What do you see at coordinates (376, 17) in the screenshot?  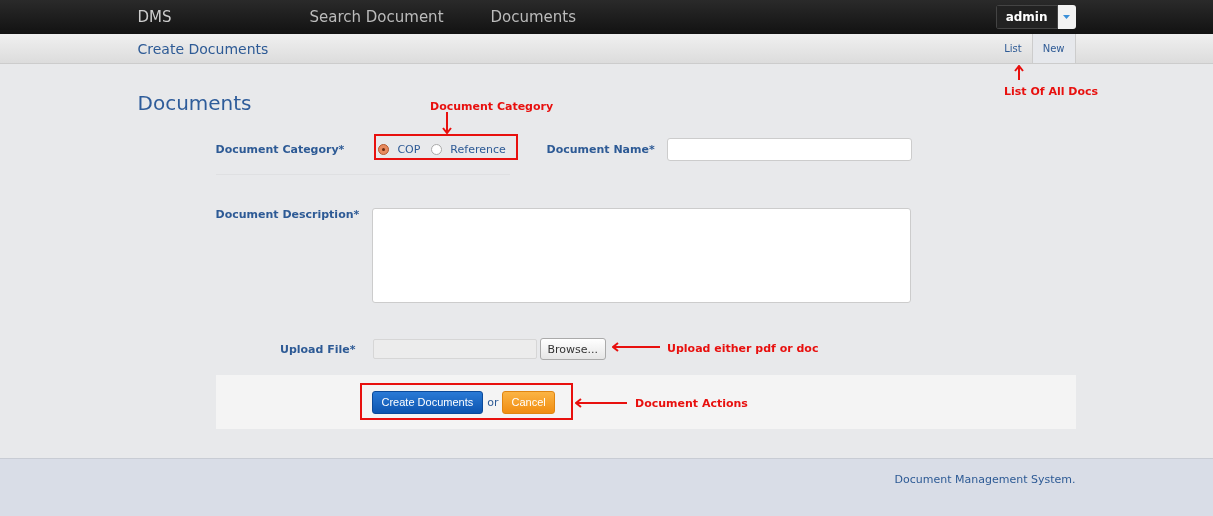 I see `nav-link: Search Document` at bounding box center [376, 17].